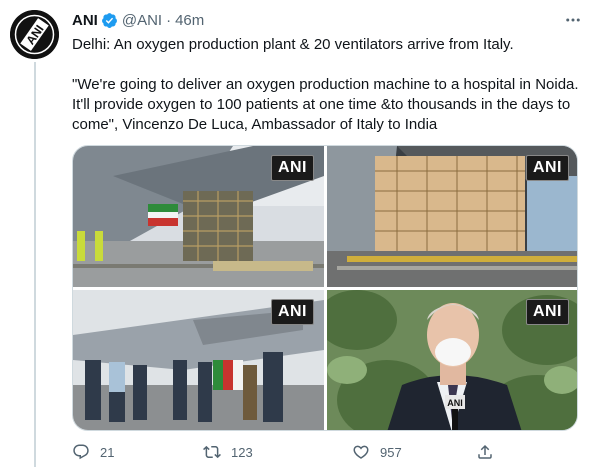  What do you see at coordinates (85, 20) in the screenshot?
I see `author-name: ANI` at bounding box center [85, 20].